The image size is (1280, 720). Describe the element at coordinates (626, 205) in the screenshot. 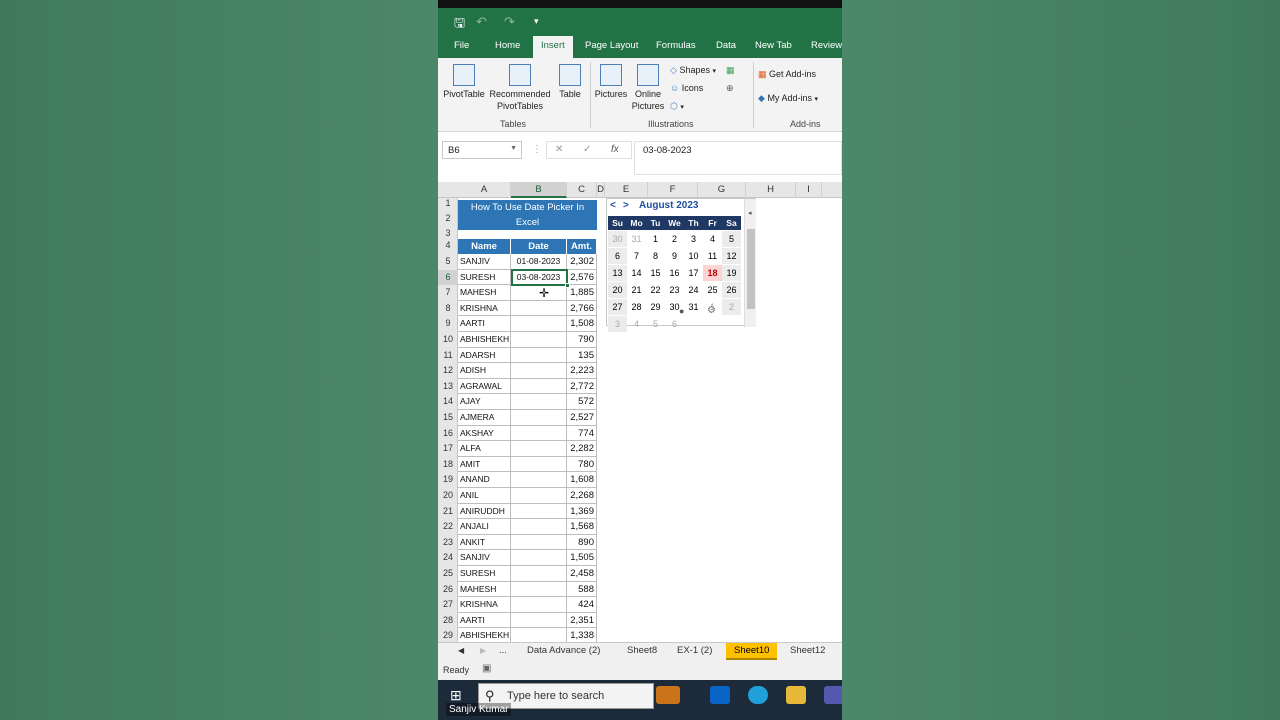

I see `next-month-button: >` at that location.